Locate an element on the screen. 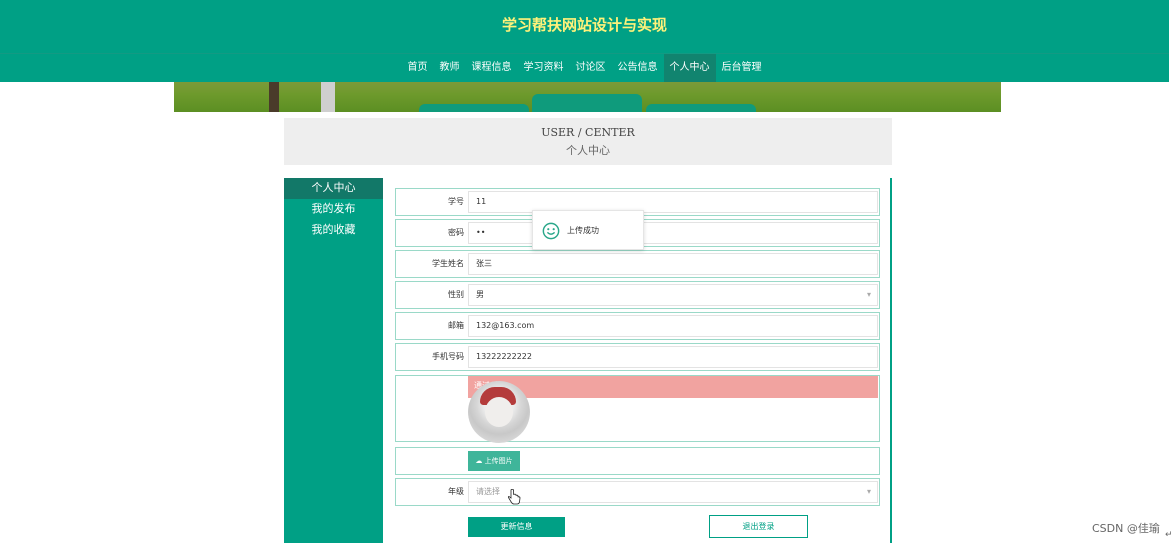 The width and height of the screenshot is (1175, 543). nav-item-home: 首页 is located at coordinates (418, 68).